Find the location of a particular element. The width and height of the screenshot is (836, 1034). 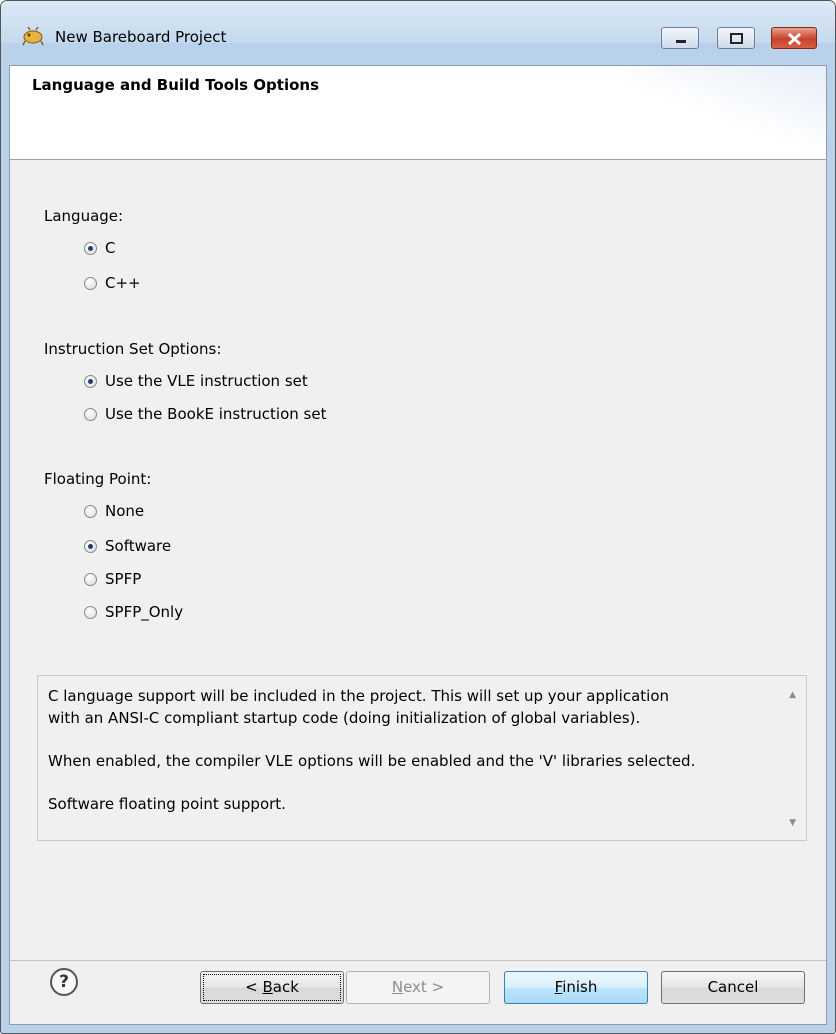

radio-label: SPFP is located at coordinates (123, 579).